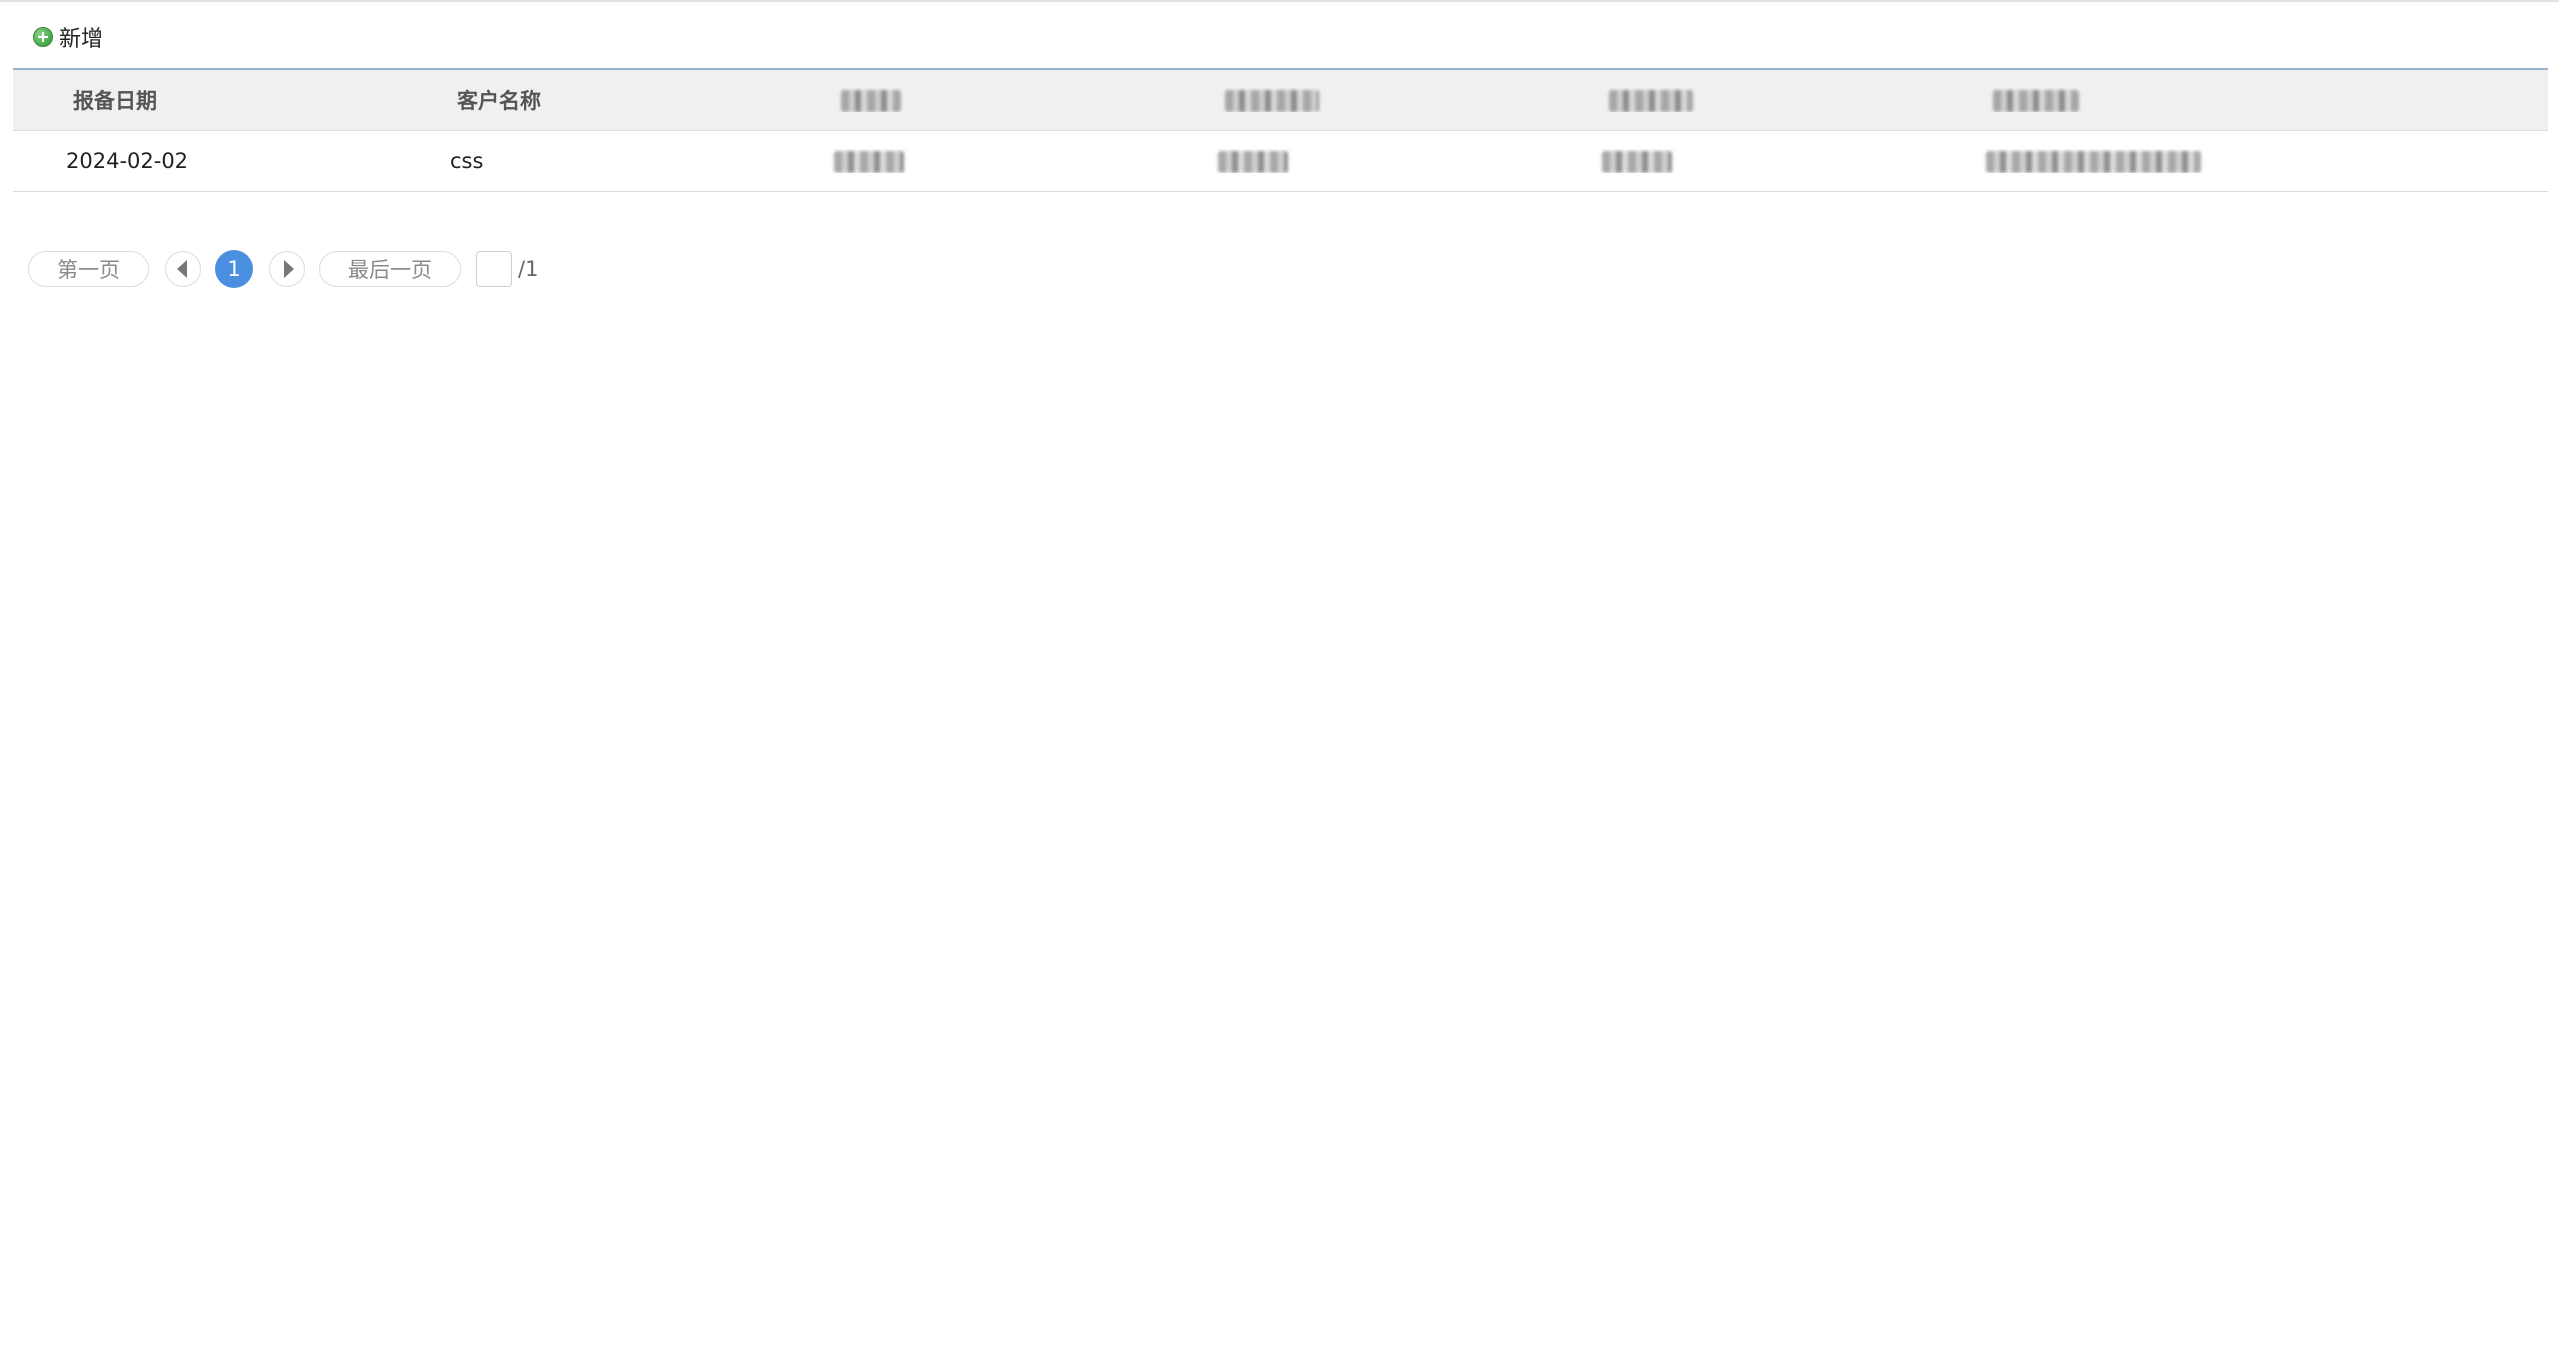  I want to click on data-table: 报备日期 客户名称 2024-02-02 css, so click(1280, 130).